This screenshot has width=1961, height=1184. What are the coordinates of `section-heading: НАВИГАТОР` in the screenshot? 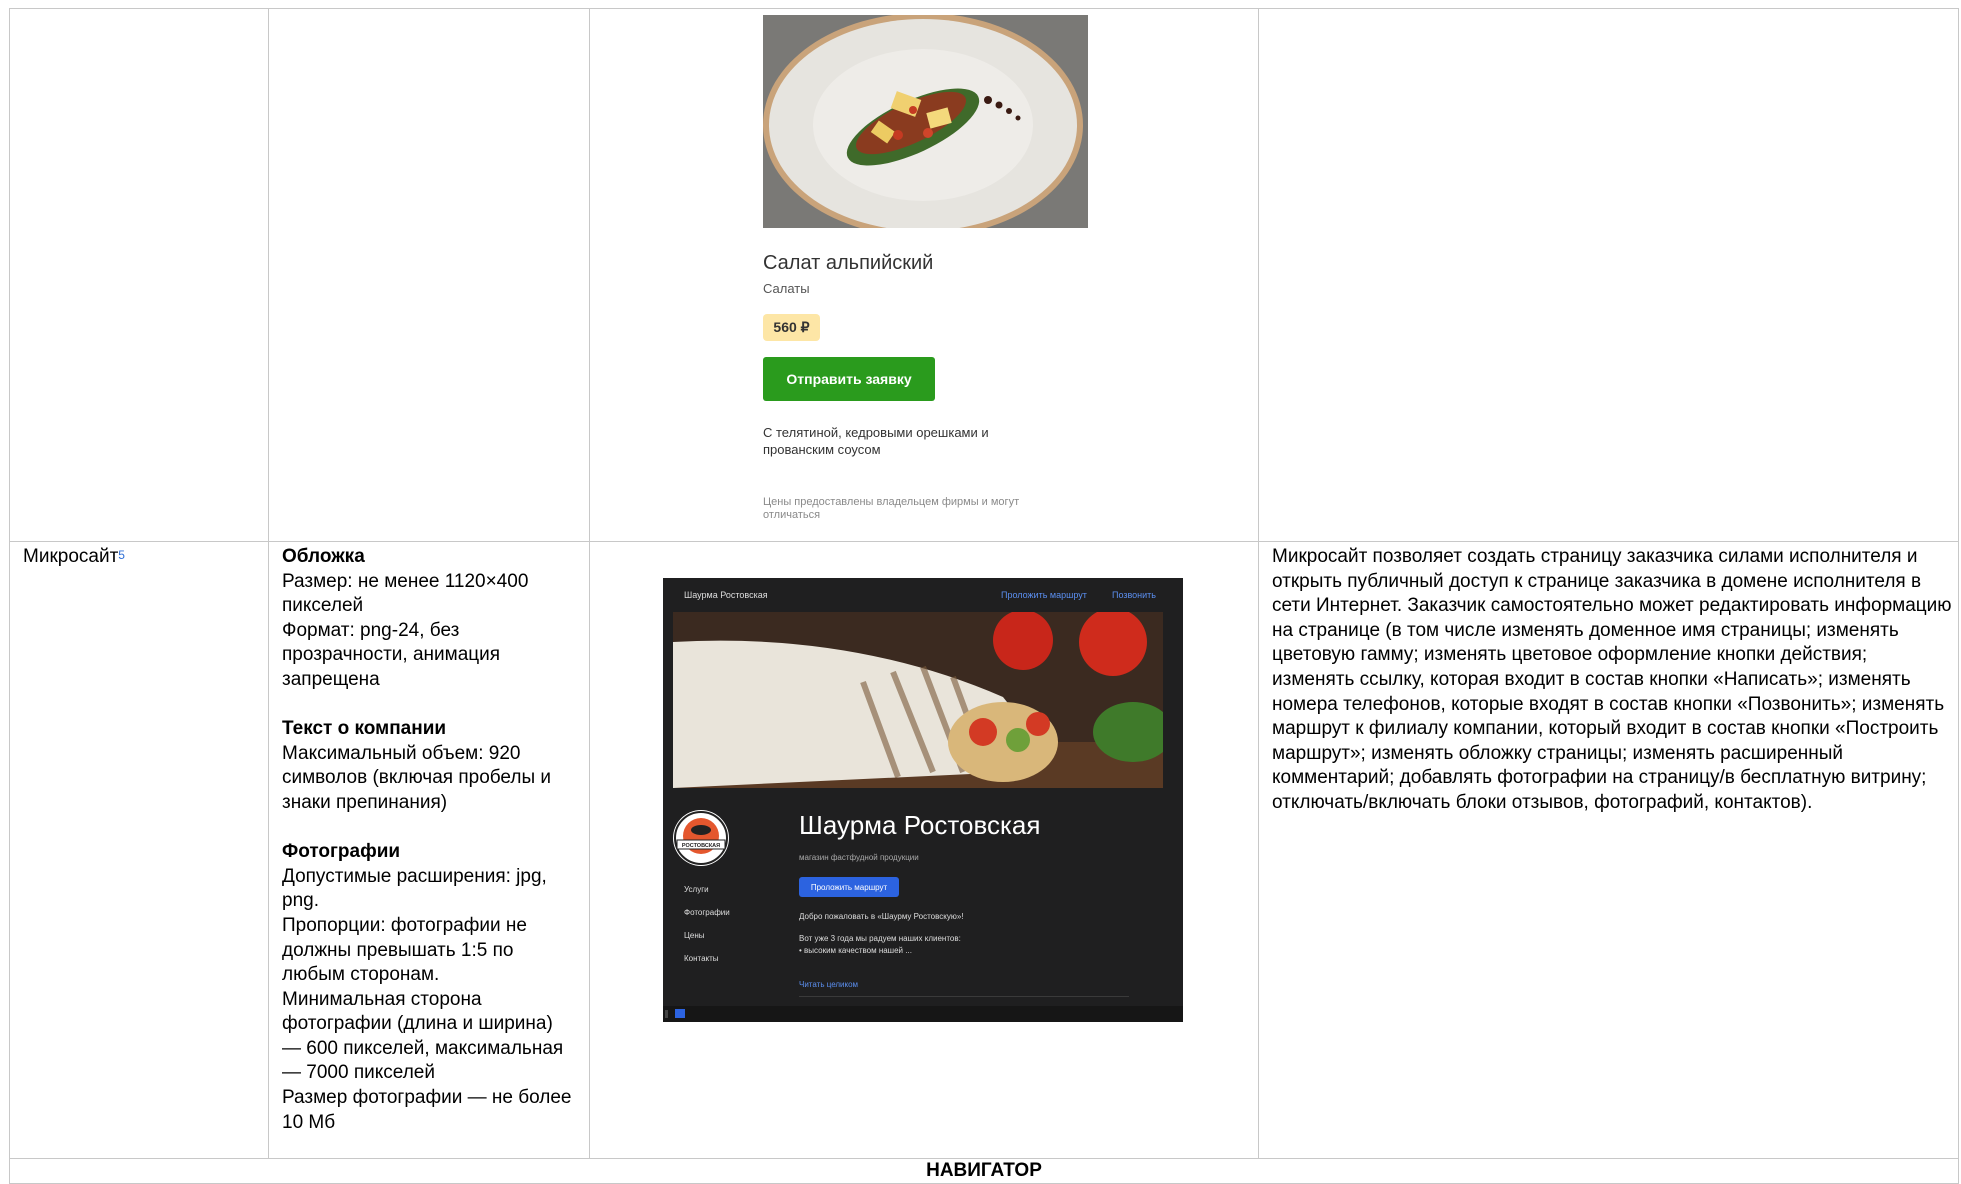 It's located at (984, 1170).